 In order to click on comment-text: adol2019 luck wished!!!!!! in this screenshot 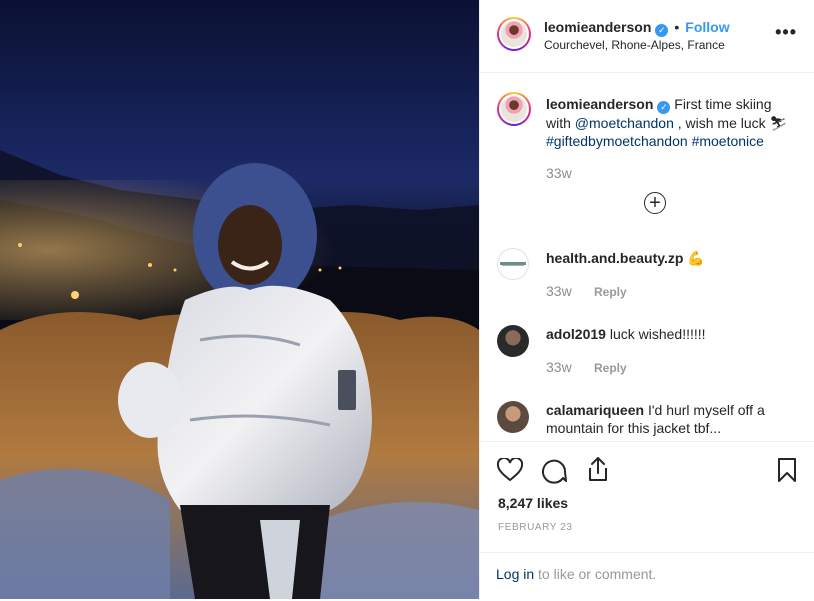, I will do `click(671, 334)`.